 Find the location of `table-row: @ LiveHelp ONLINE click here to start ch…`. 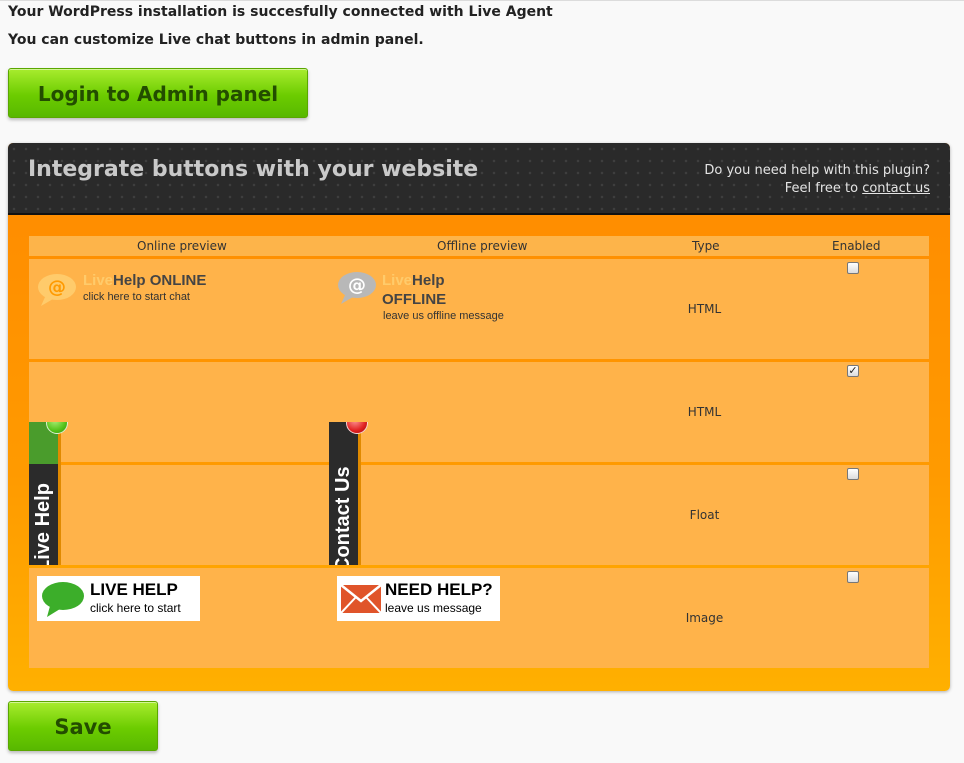

table-row: @ LiveHelp ONLINE click here to start ch… is located at coordinates (479, 309).